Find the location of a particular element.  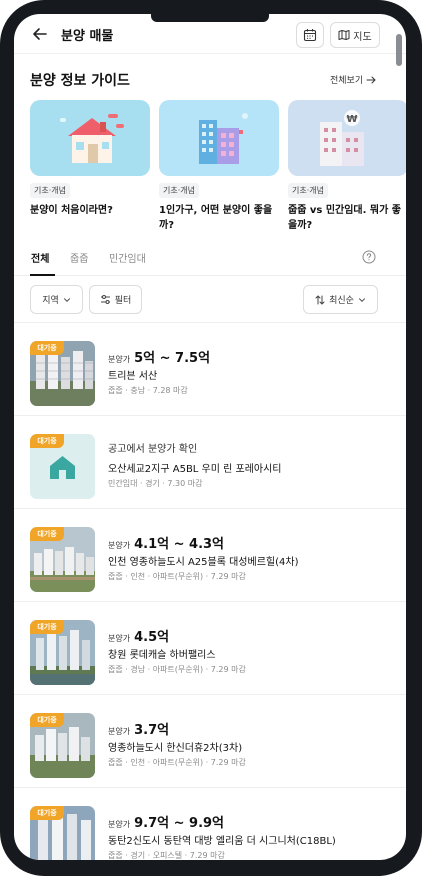

price-value: 3.7억 is located at coordinates (152, 730).